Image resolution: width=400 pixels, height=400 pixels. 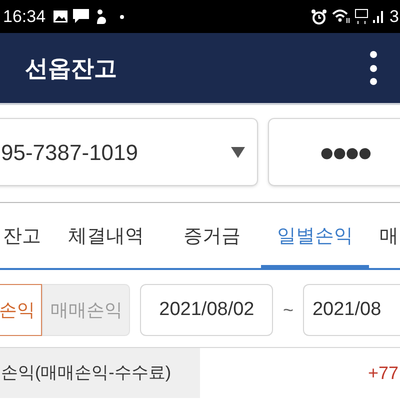 What do you see at coordinates (341, 16) in the screenshot?
I see `wifi-icon` at bounding box center [341, 16].